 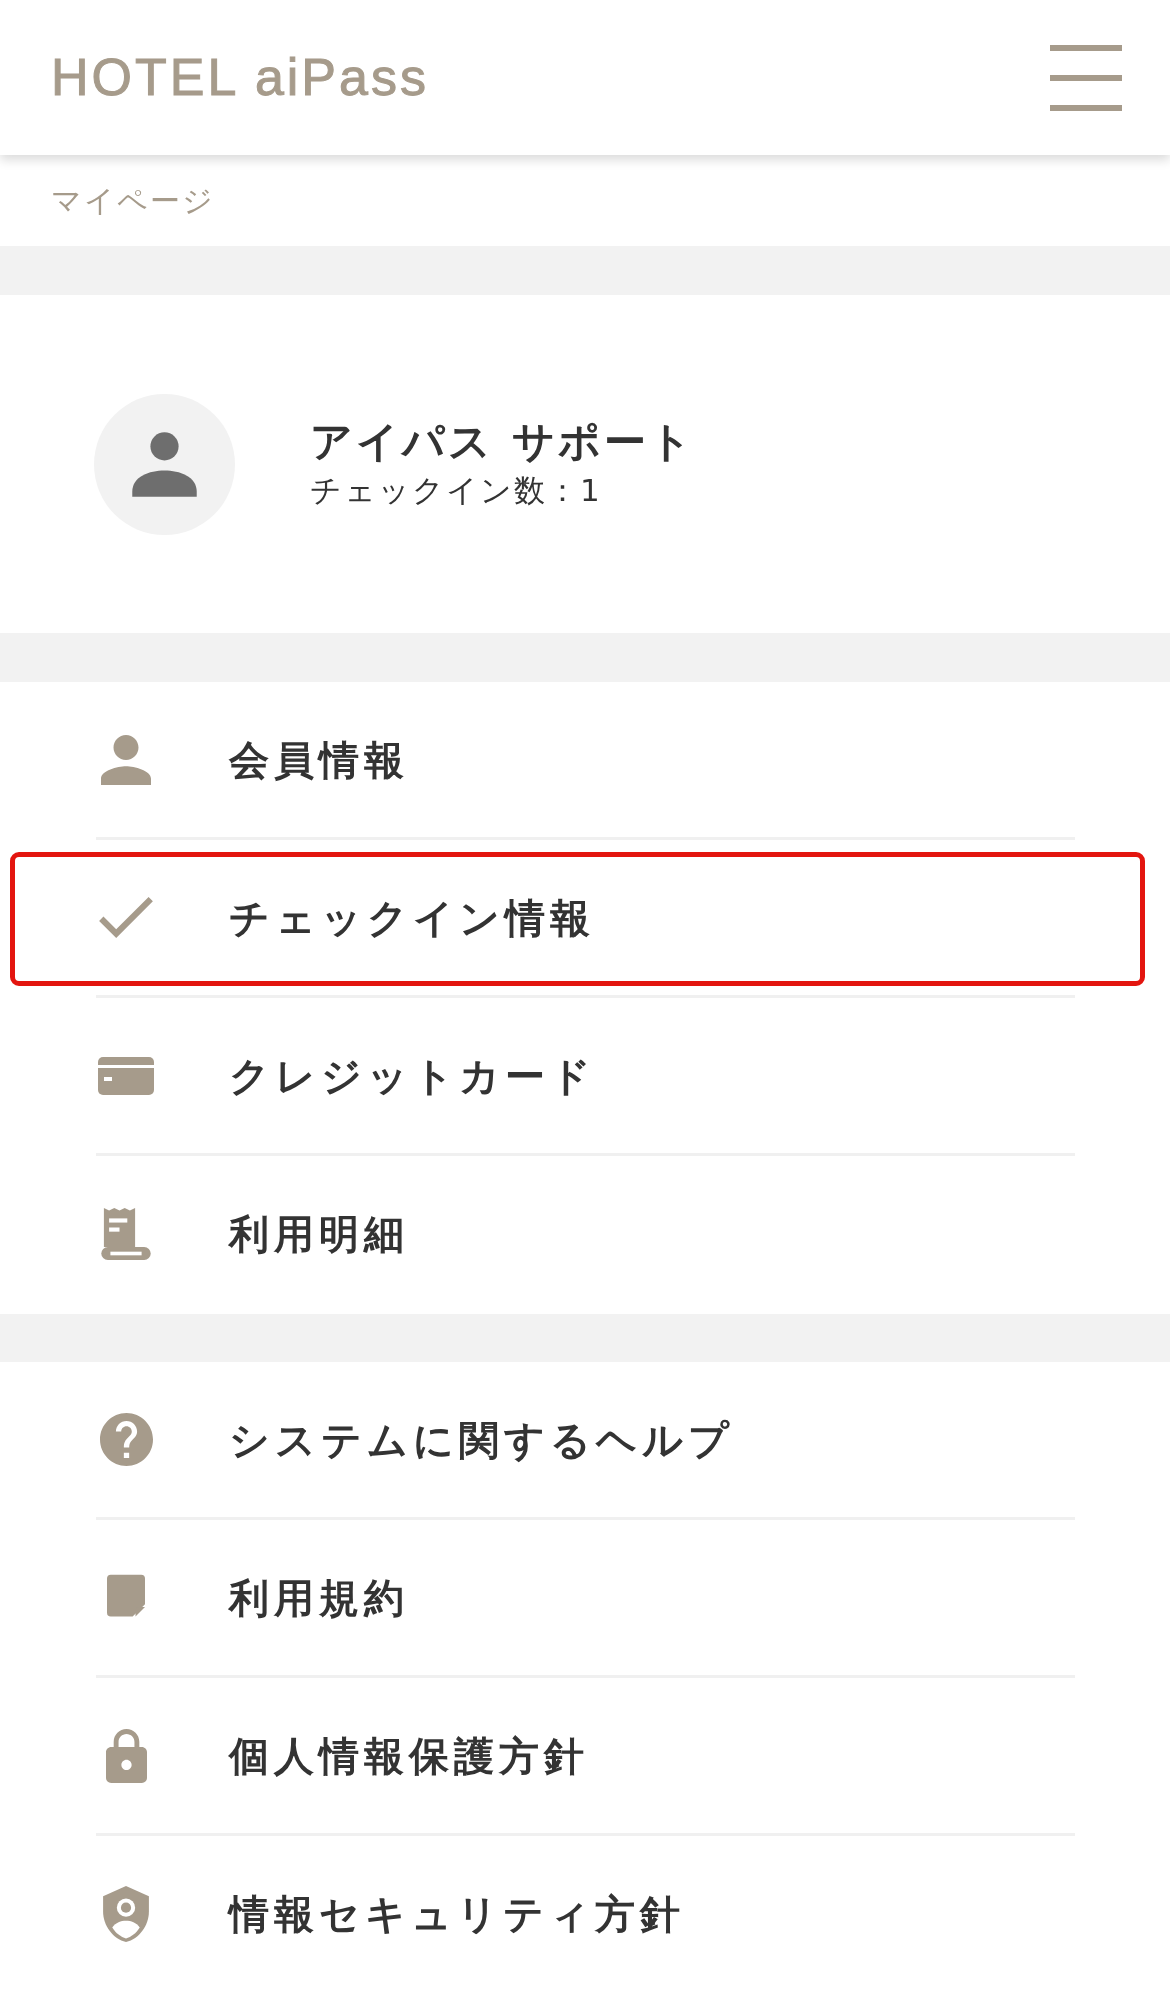 What do you see at coordinates (502, 442) in the screenshot?
I see `profile-name: アイパス サポート` at bounding box center [502, 442].